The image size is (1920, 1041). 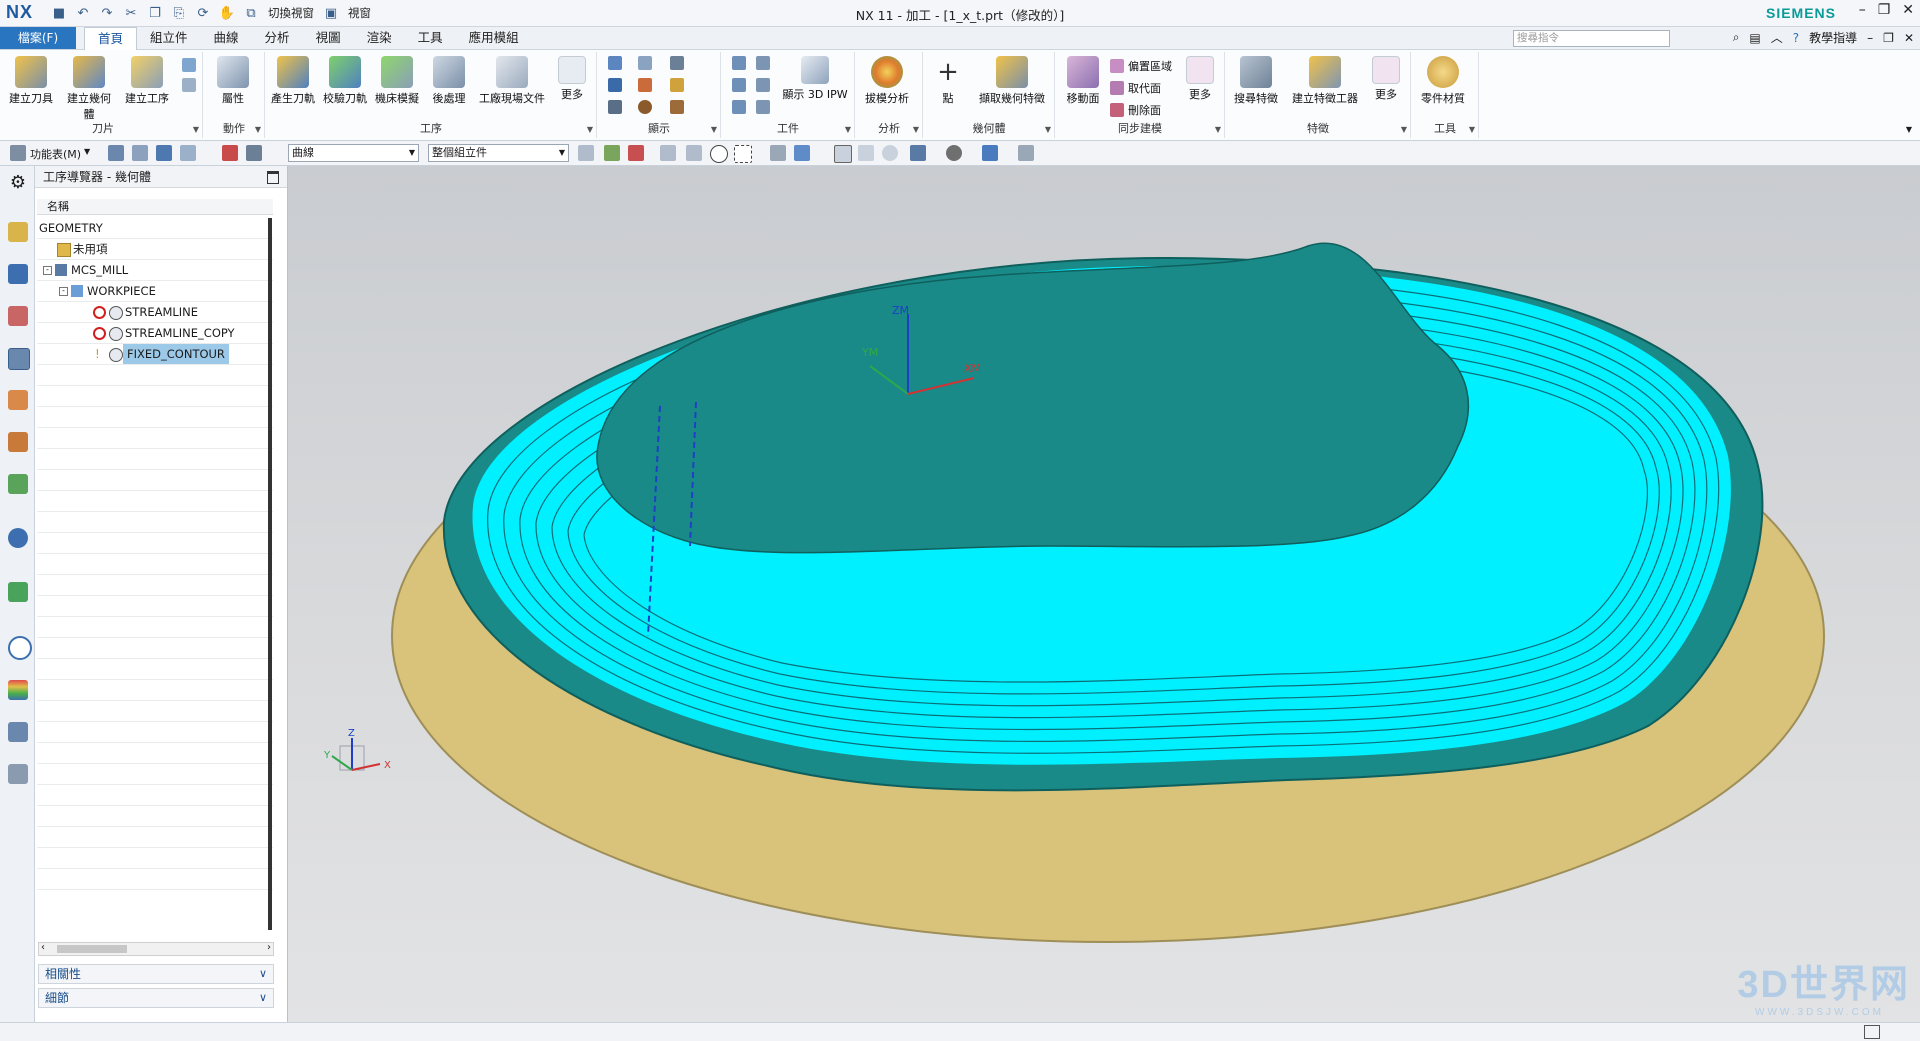 I want to click on maximize-icon, so click(x=273, y=177).